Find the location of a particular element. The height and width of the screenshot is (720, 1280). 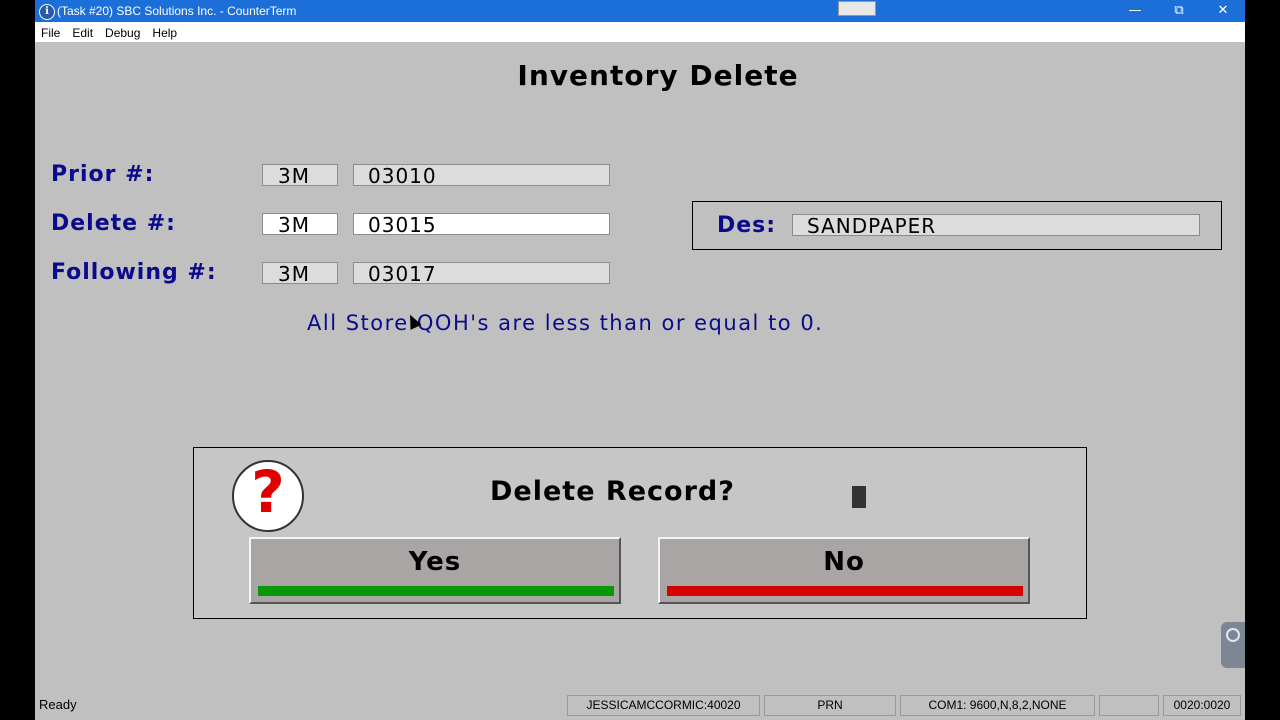

description-field: SANDPAPER is located at coordinates (996, 225).